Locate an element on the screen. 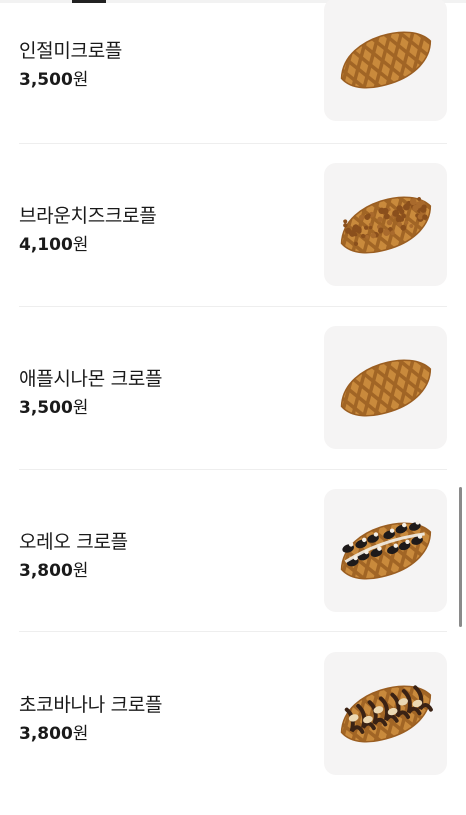 Image resolution: width=466 pixels, height=815 pixels. brown-cheese-croffle-photo is located at coordinates (385, 224).